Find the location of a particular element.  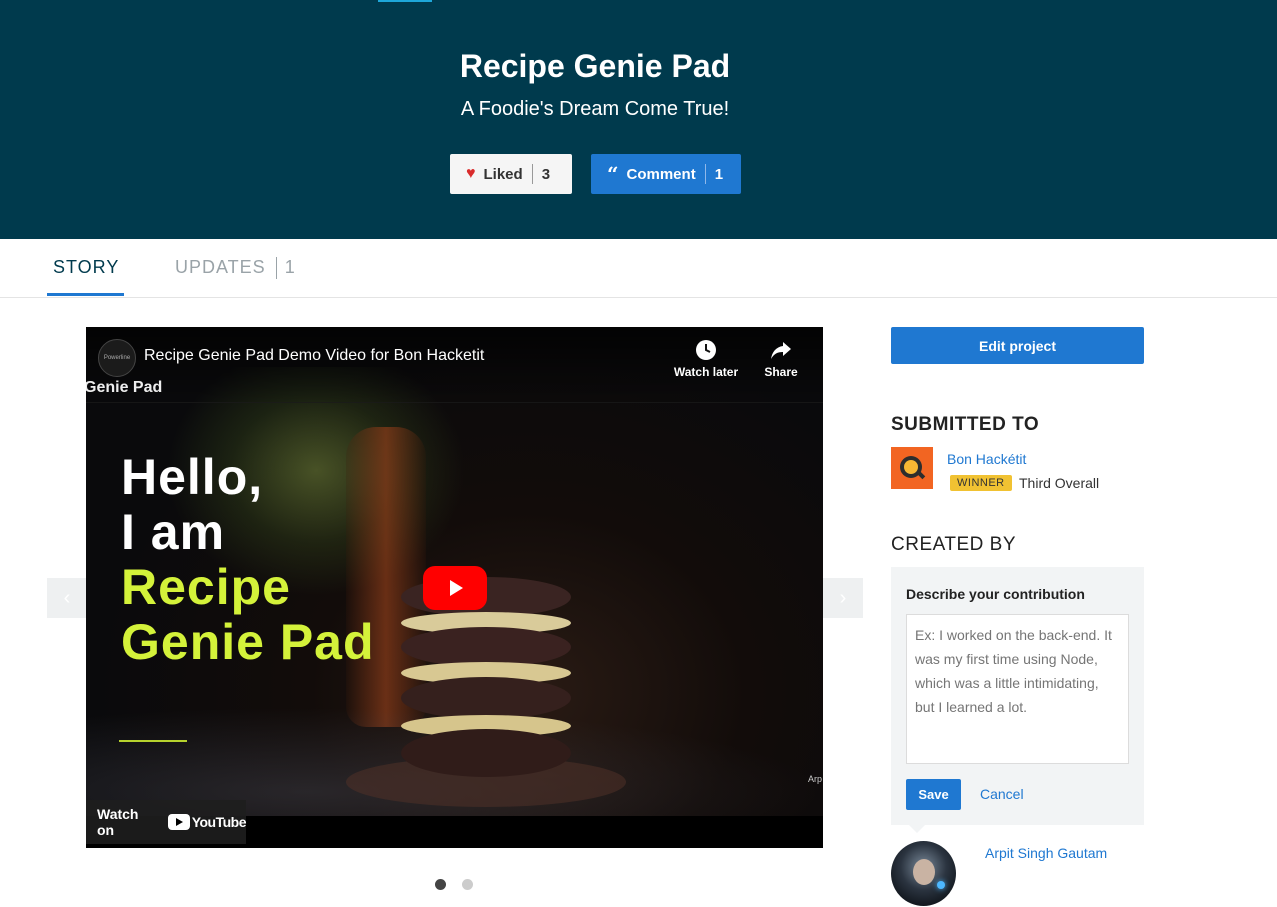

header-accent-bar is located at coordinates (405, 1).